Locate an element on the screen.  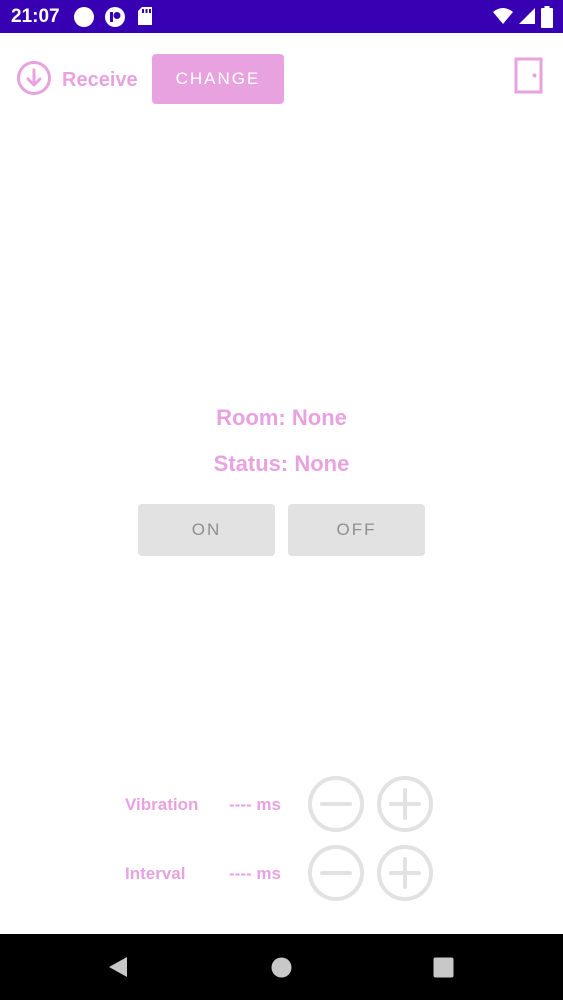
circle-notification-icon is located at coordinates (84, 19).